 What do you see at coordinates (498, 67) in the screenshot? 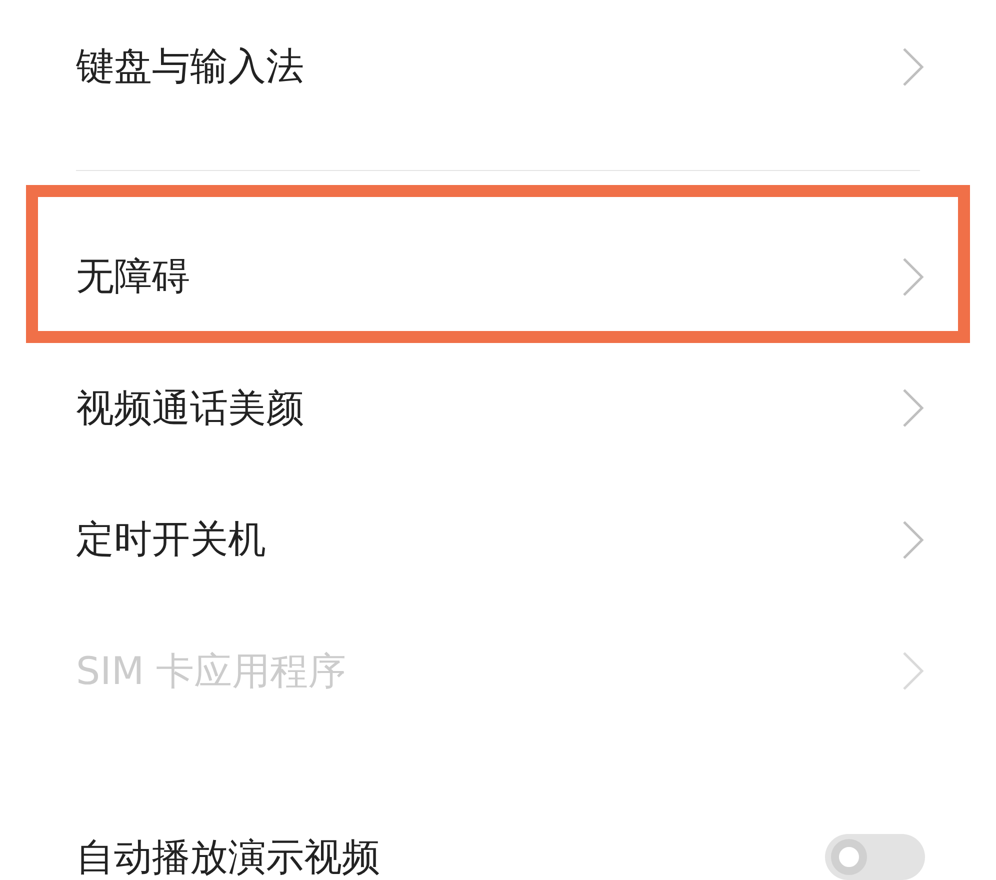
I see `settings-item: 键盘与输入法` at bounding box center [498, 67].